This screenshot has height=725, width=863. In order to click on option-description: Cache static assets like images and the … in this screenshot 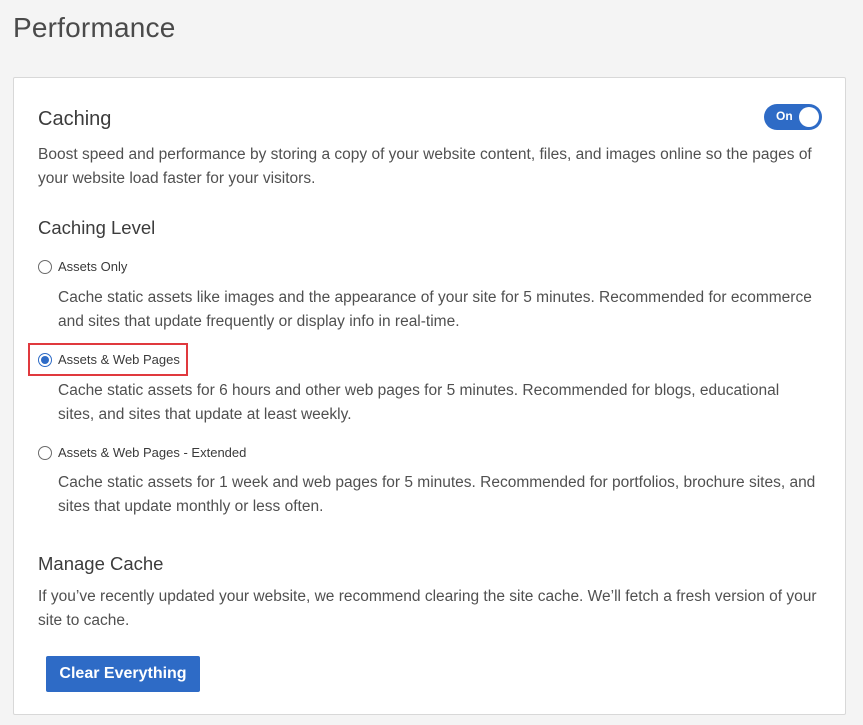, I will do `click(435, 309)`.